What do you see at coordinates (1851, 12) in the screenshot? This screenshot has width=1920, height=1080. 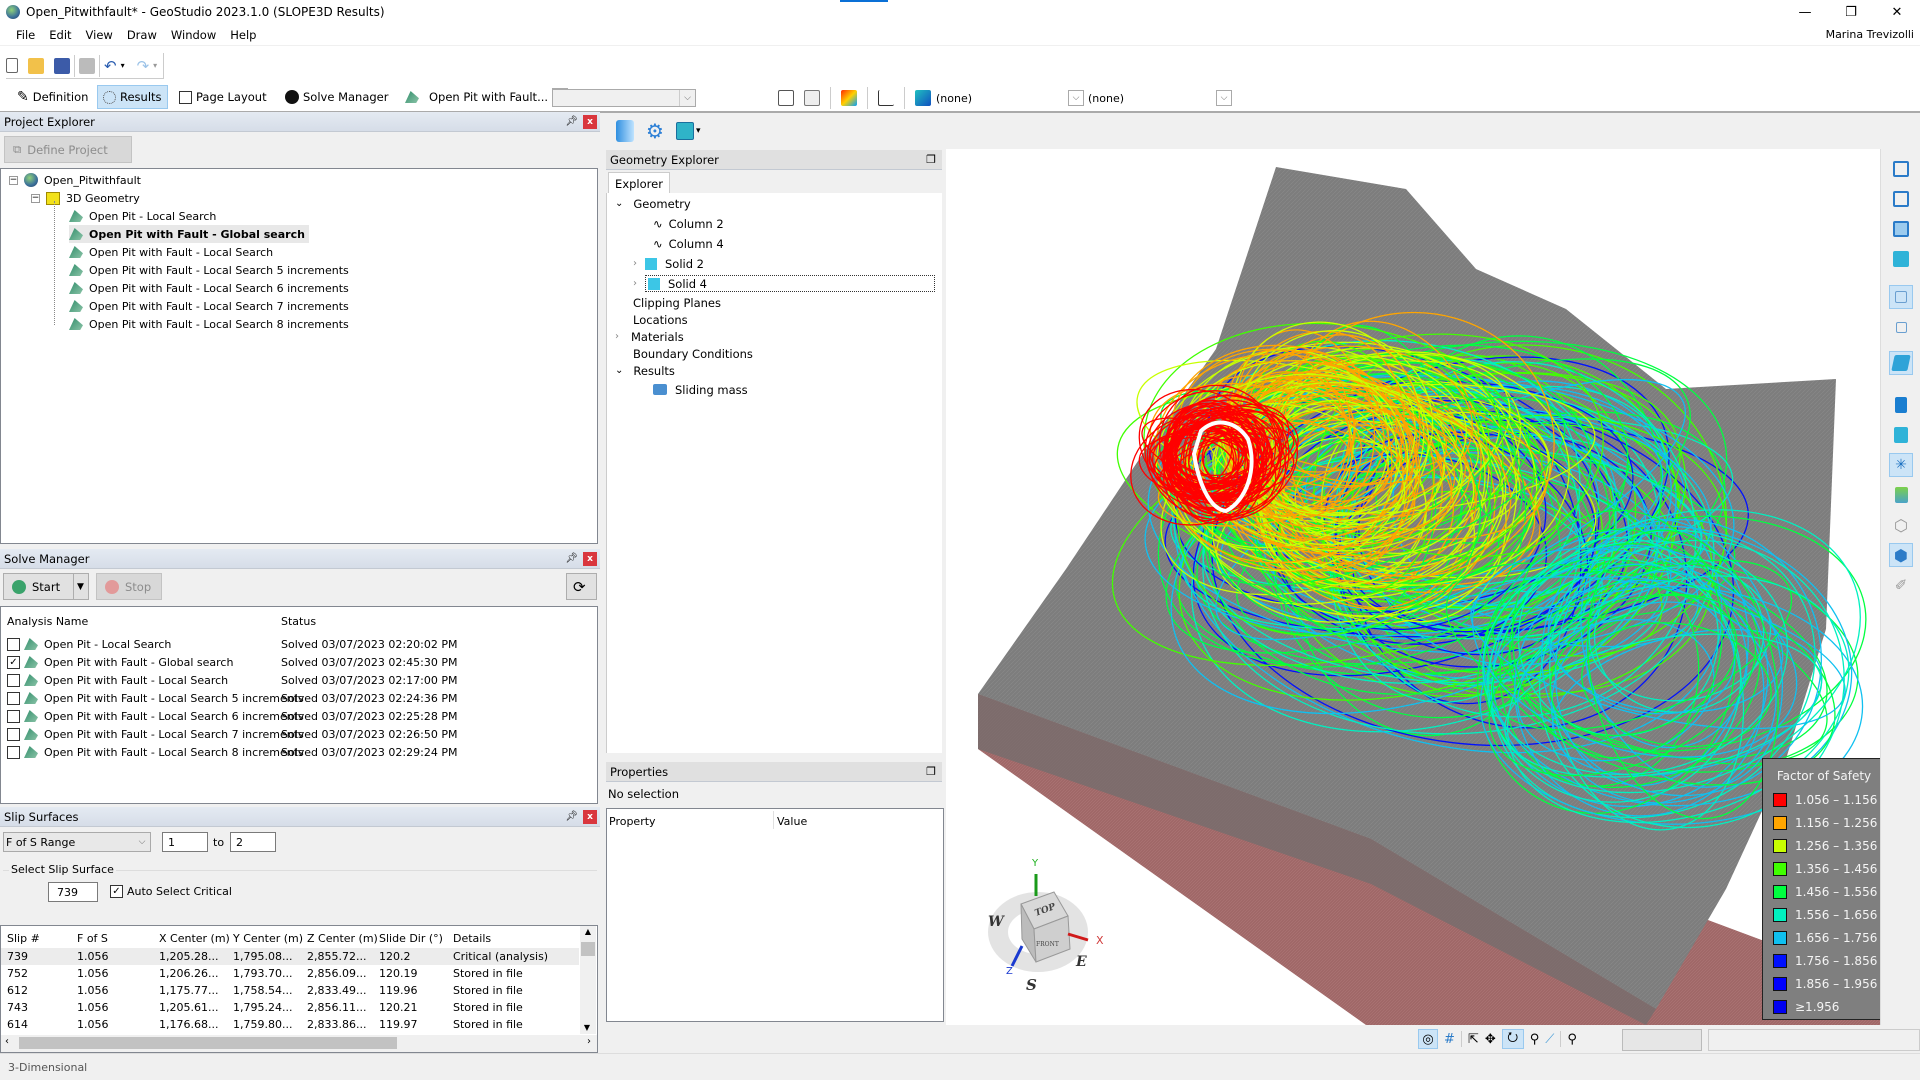 I see `restore-button: ❐` at bounding box center [1851, 12].